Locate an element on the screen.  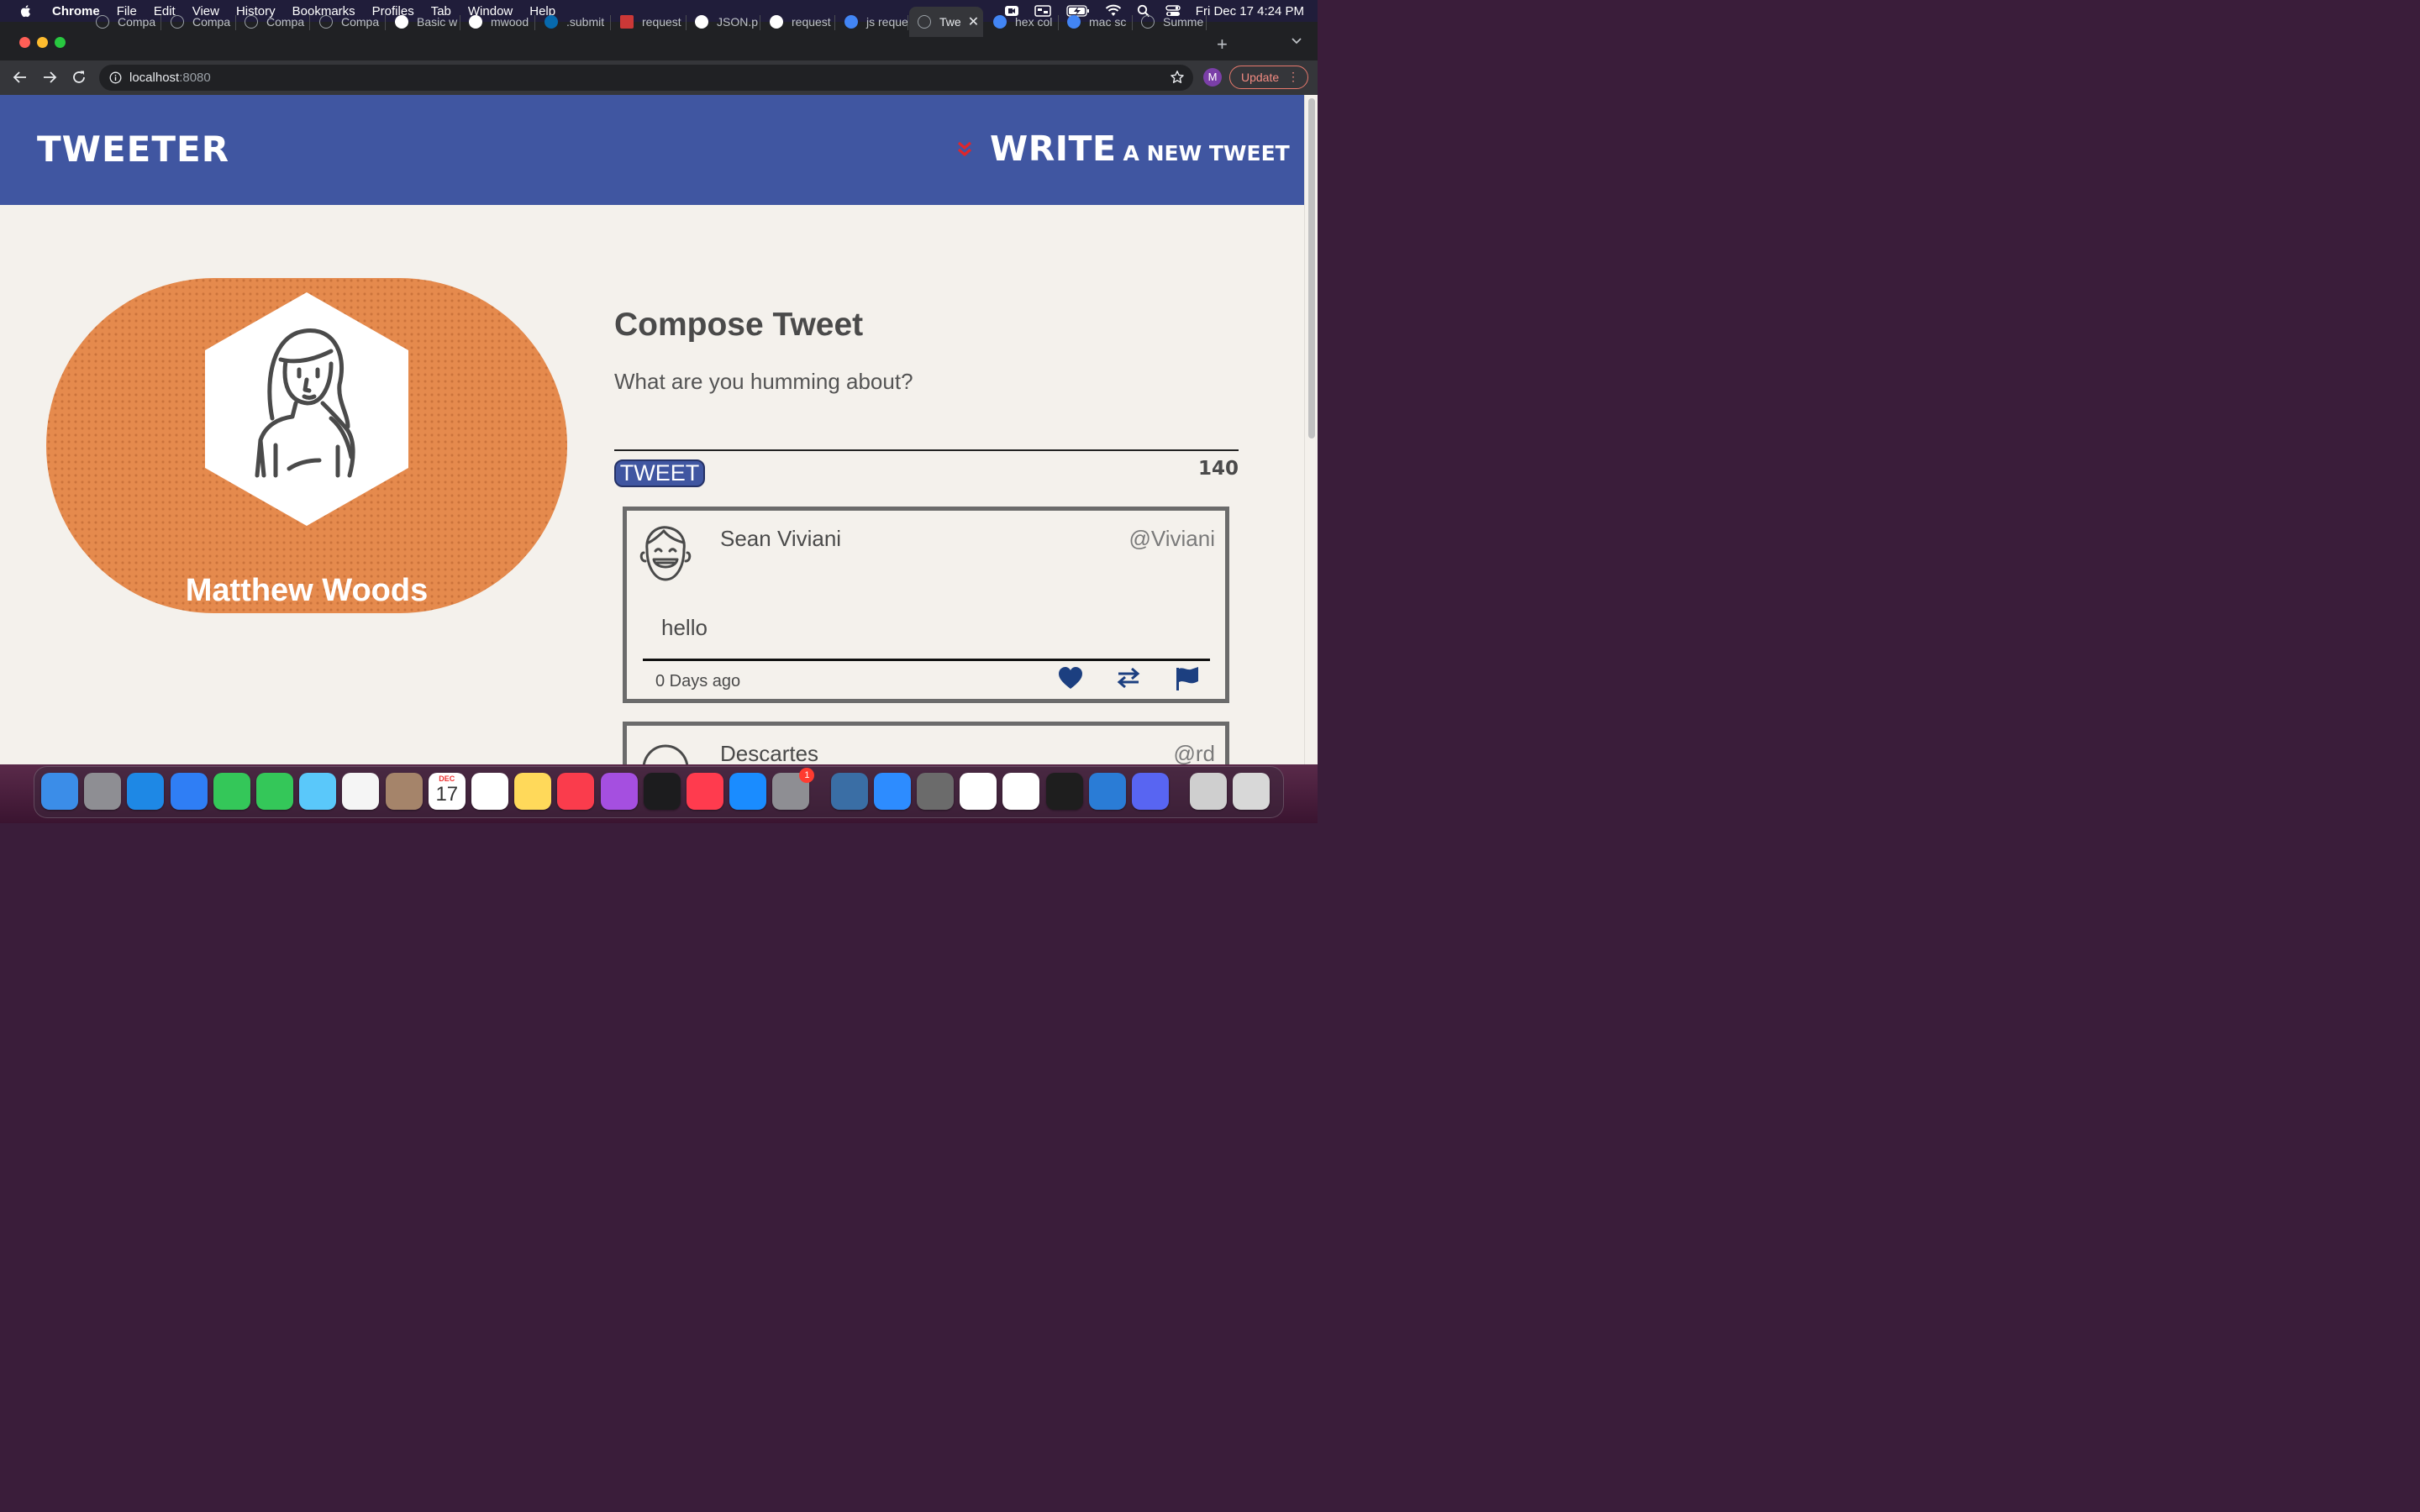
address-bar: localhost:8080 is located at coordinates (646, 78).